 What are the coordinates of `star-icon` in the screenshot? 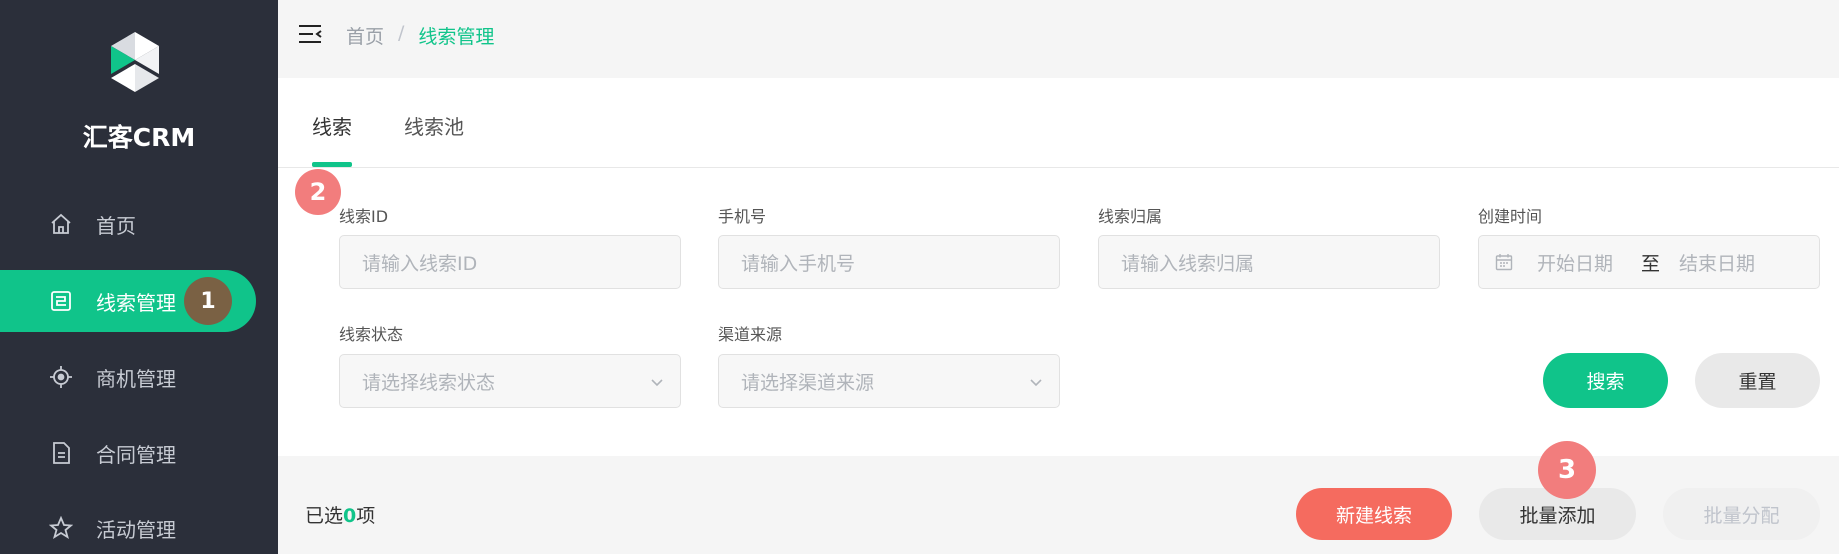 It's located at (61, 528).